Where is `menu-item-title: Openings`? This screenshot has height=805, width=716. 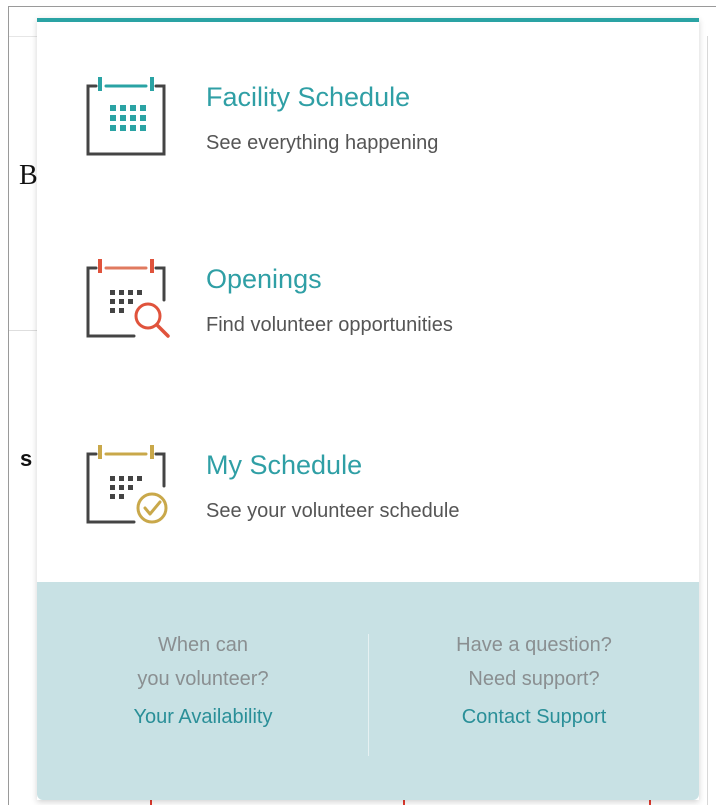 menu-item-title: Openings is located at coordinates (264, 279).